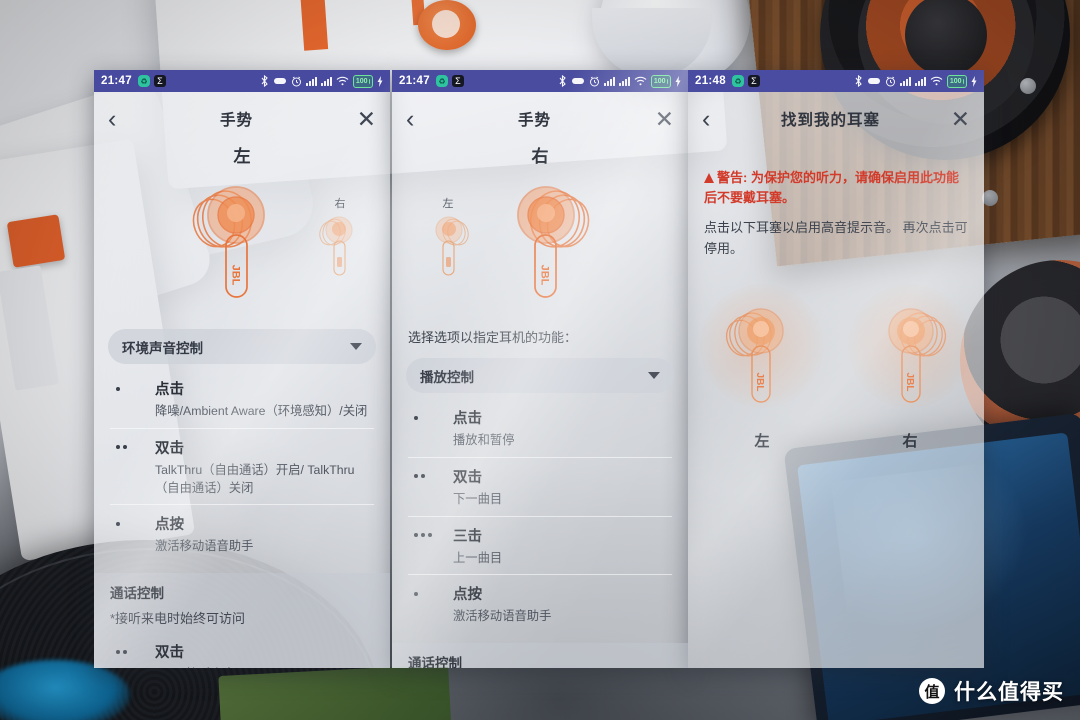 The height and width of the screenshot is (720, 1080). I want to click on find-bud-left: JBL 左, so click(762, 367).